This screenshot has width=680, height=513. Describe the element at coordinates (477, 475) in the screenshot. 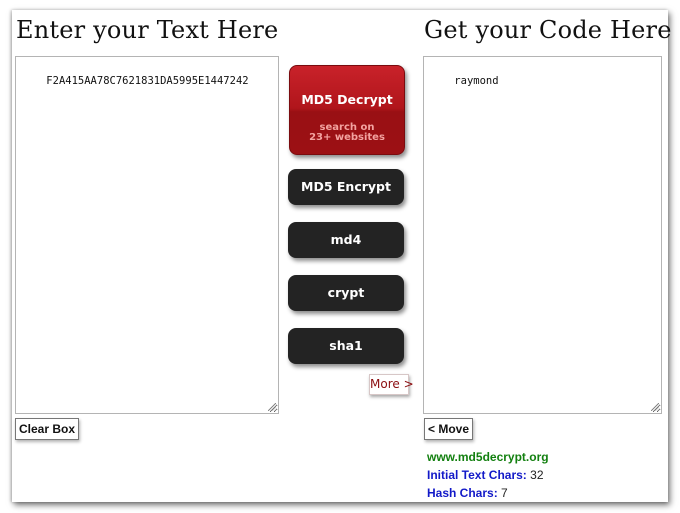

I see `initial-text-chars-label: Initial Text Chars:` at that location.